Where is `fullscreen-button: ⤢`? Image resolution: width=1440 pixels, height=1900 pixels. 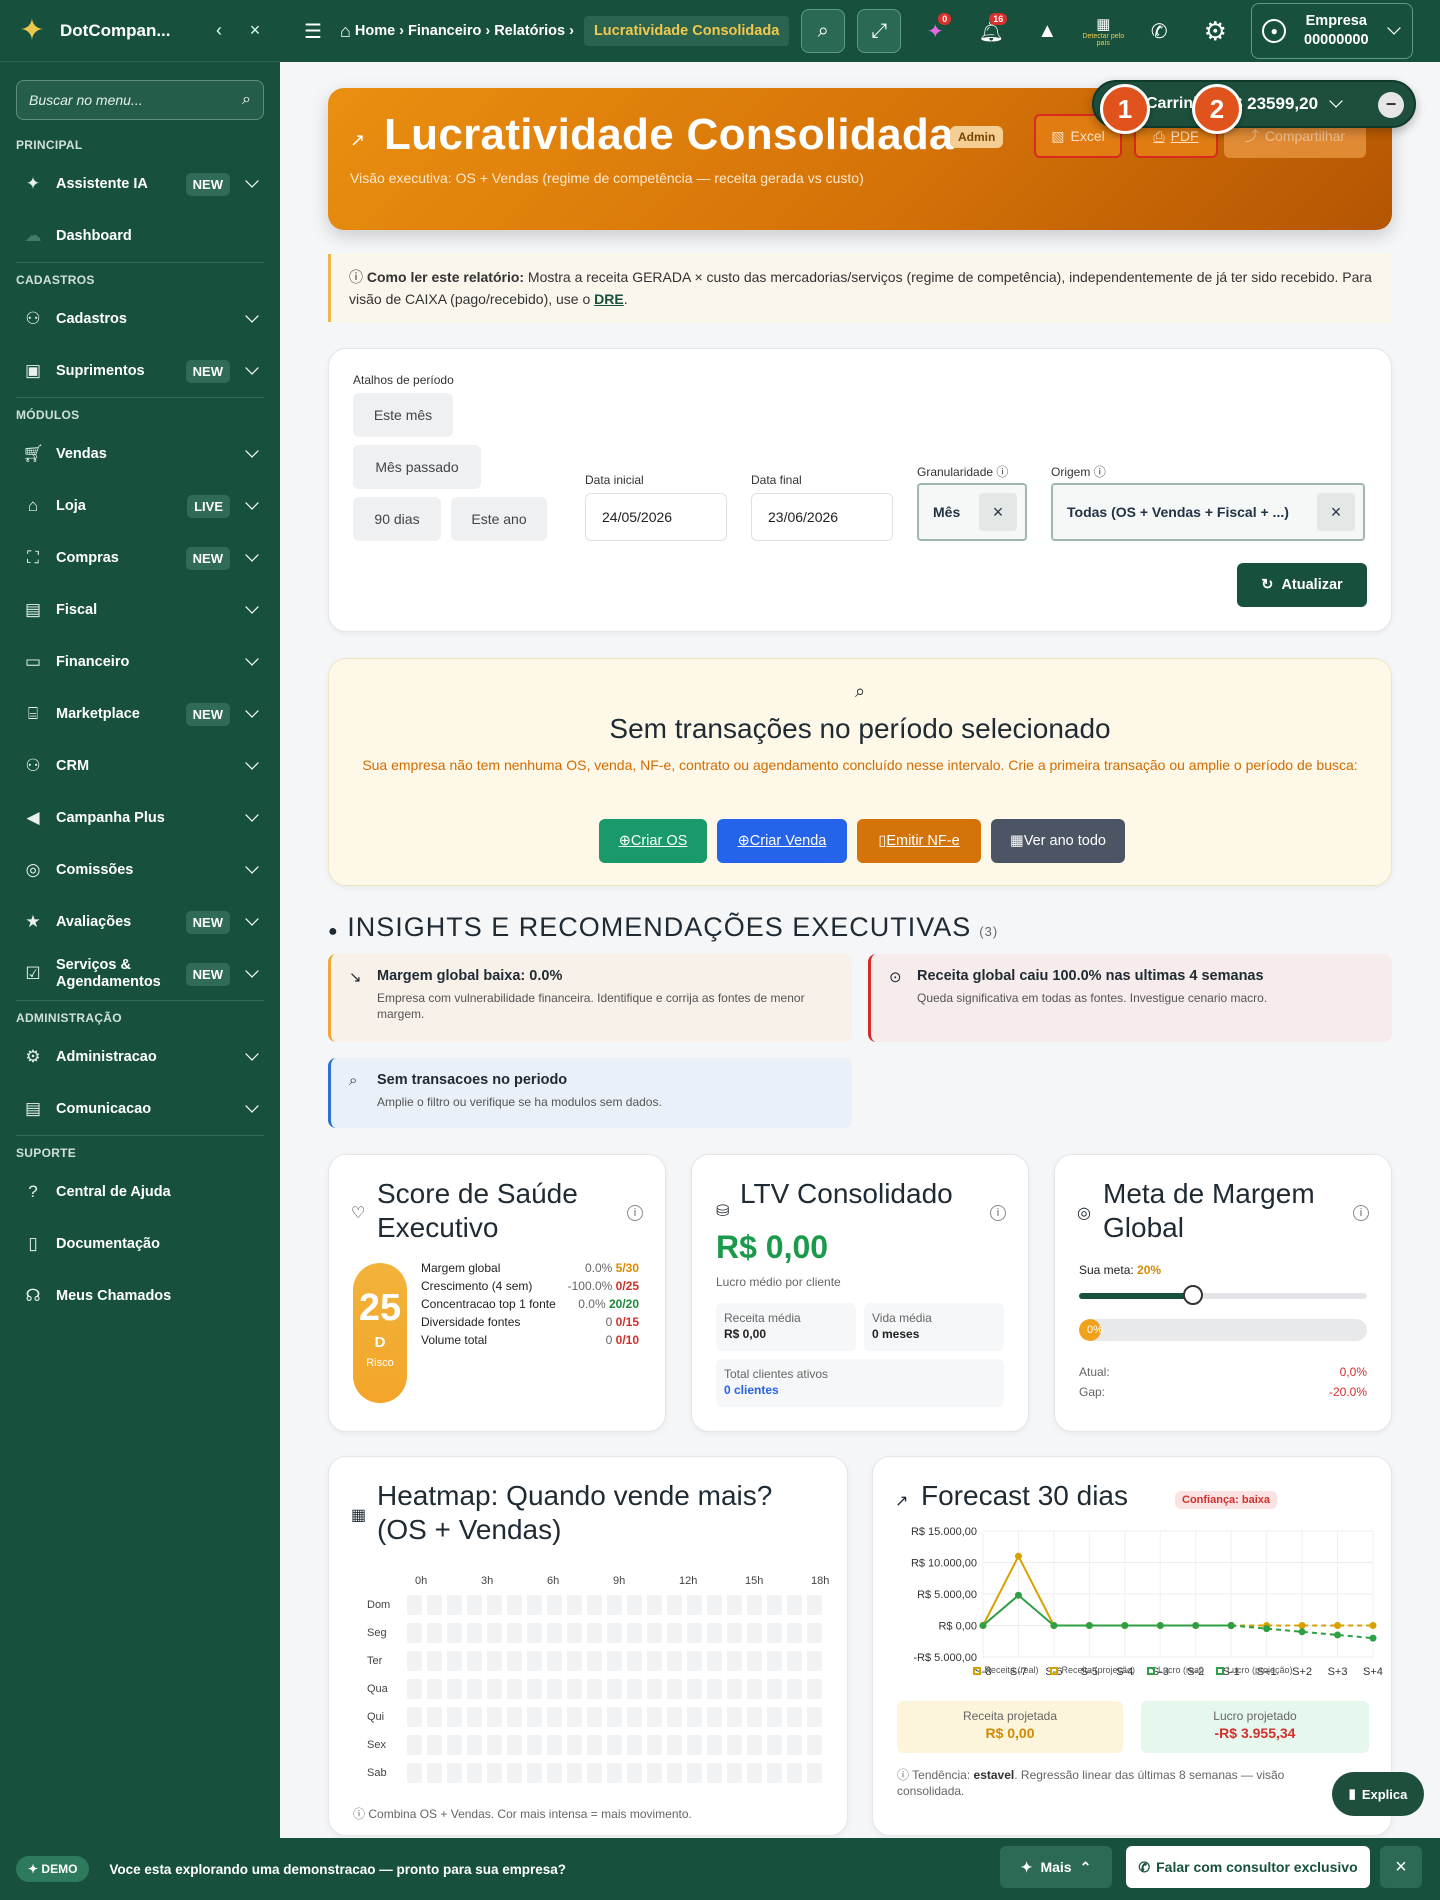 fullscreen-button: ⤢ is located at coordinates (879, 31).